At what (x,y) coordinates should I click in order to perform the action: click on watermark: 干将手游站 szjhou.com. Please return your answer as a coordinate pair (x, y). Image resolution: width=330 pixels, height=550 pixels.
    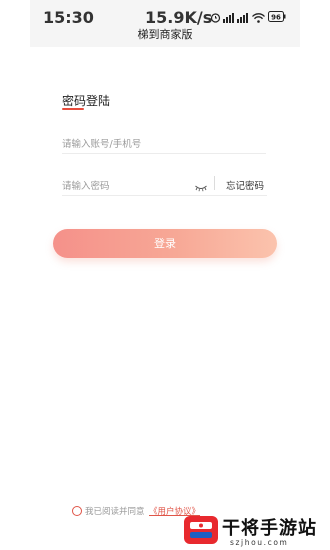
    Looking at the image, I should click on (256, 530).